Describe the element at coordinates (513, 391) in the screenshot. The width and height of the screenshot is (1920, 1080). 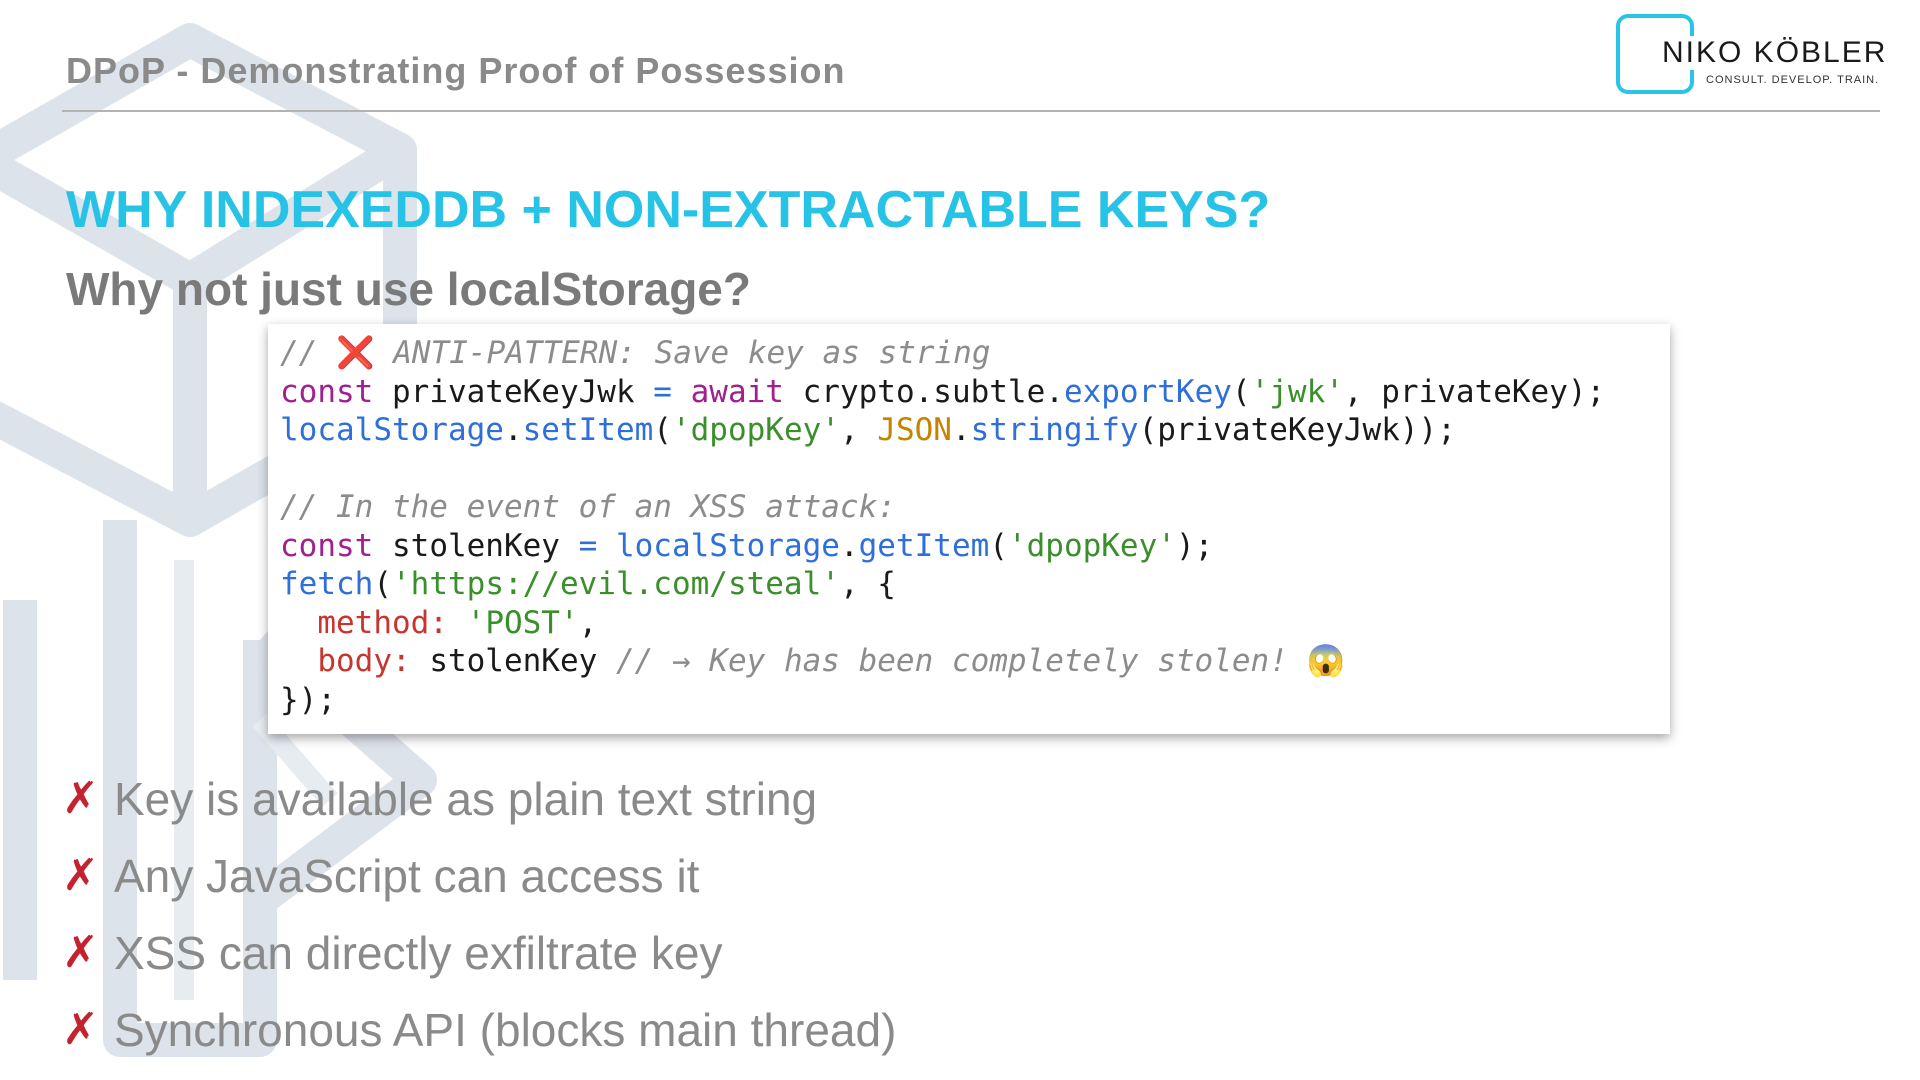
I see `code-text: privateKeyJwk` at that location.